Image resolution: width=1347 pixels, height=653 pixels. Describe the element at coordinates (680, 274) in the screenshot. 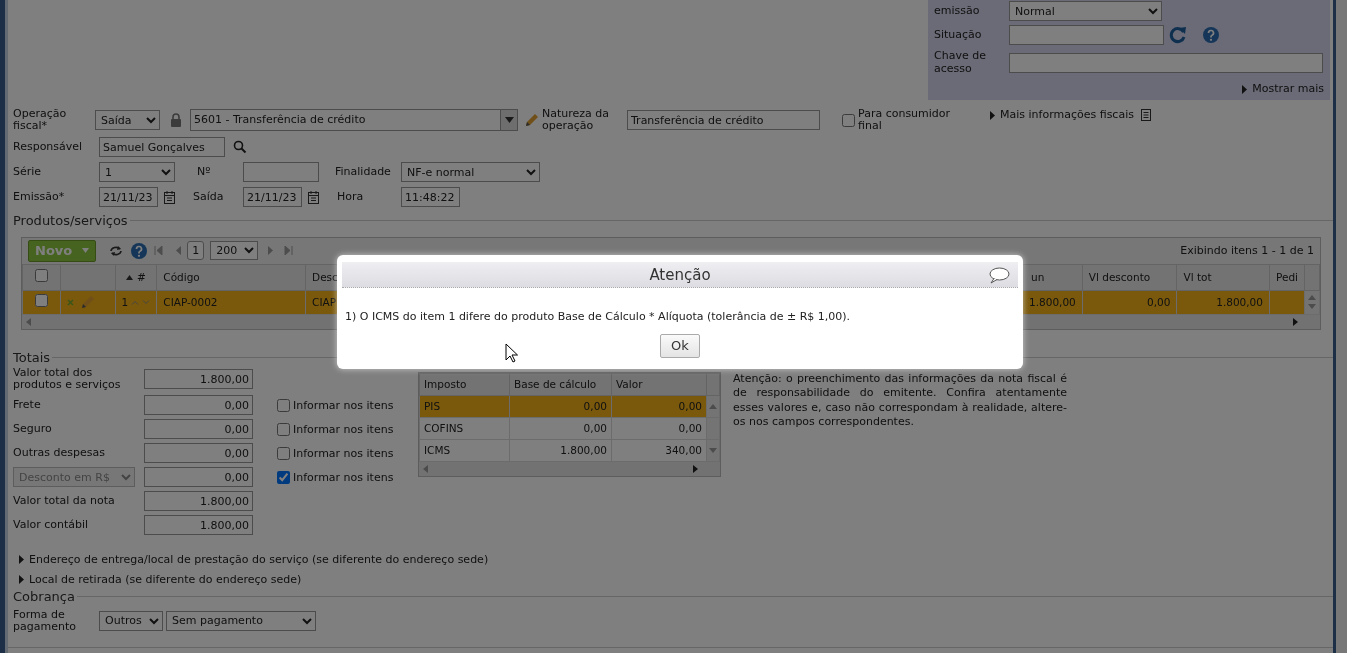

I see `dialog-title: Atenção` at that location.